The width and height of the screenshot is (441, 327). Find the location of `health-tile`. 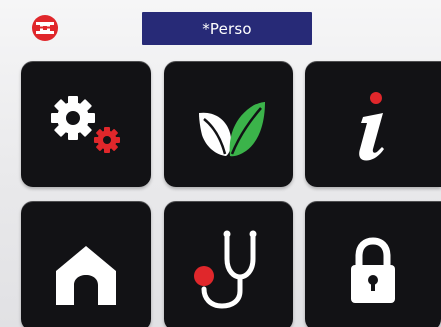

health-tile is located at coordinates (228, 264).